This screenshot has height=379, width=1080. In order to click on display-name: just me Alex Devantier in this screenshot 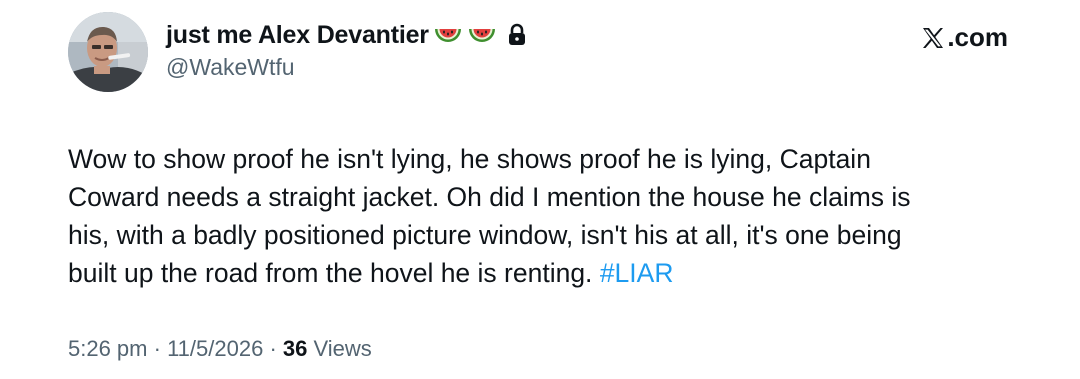, I will do `click(297, 35)`.